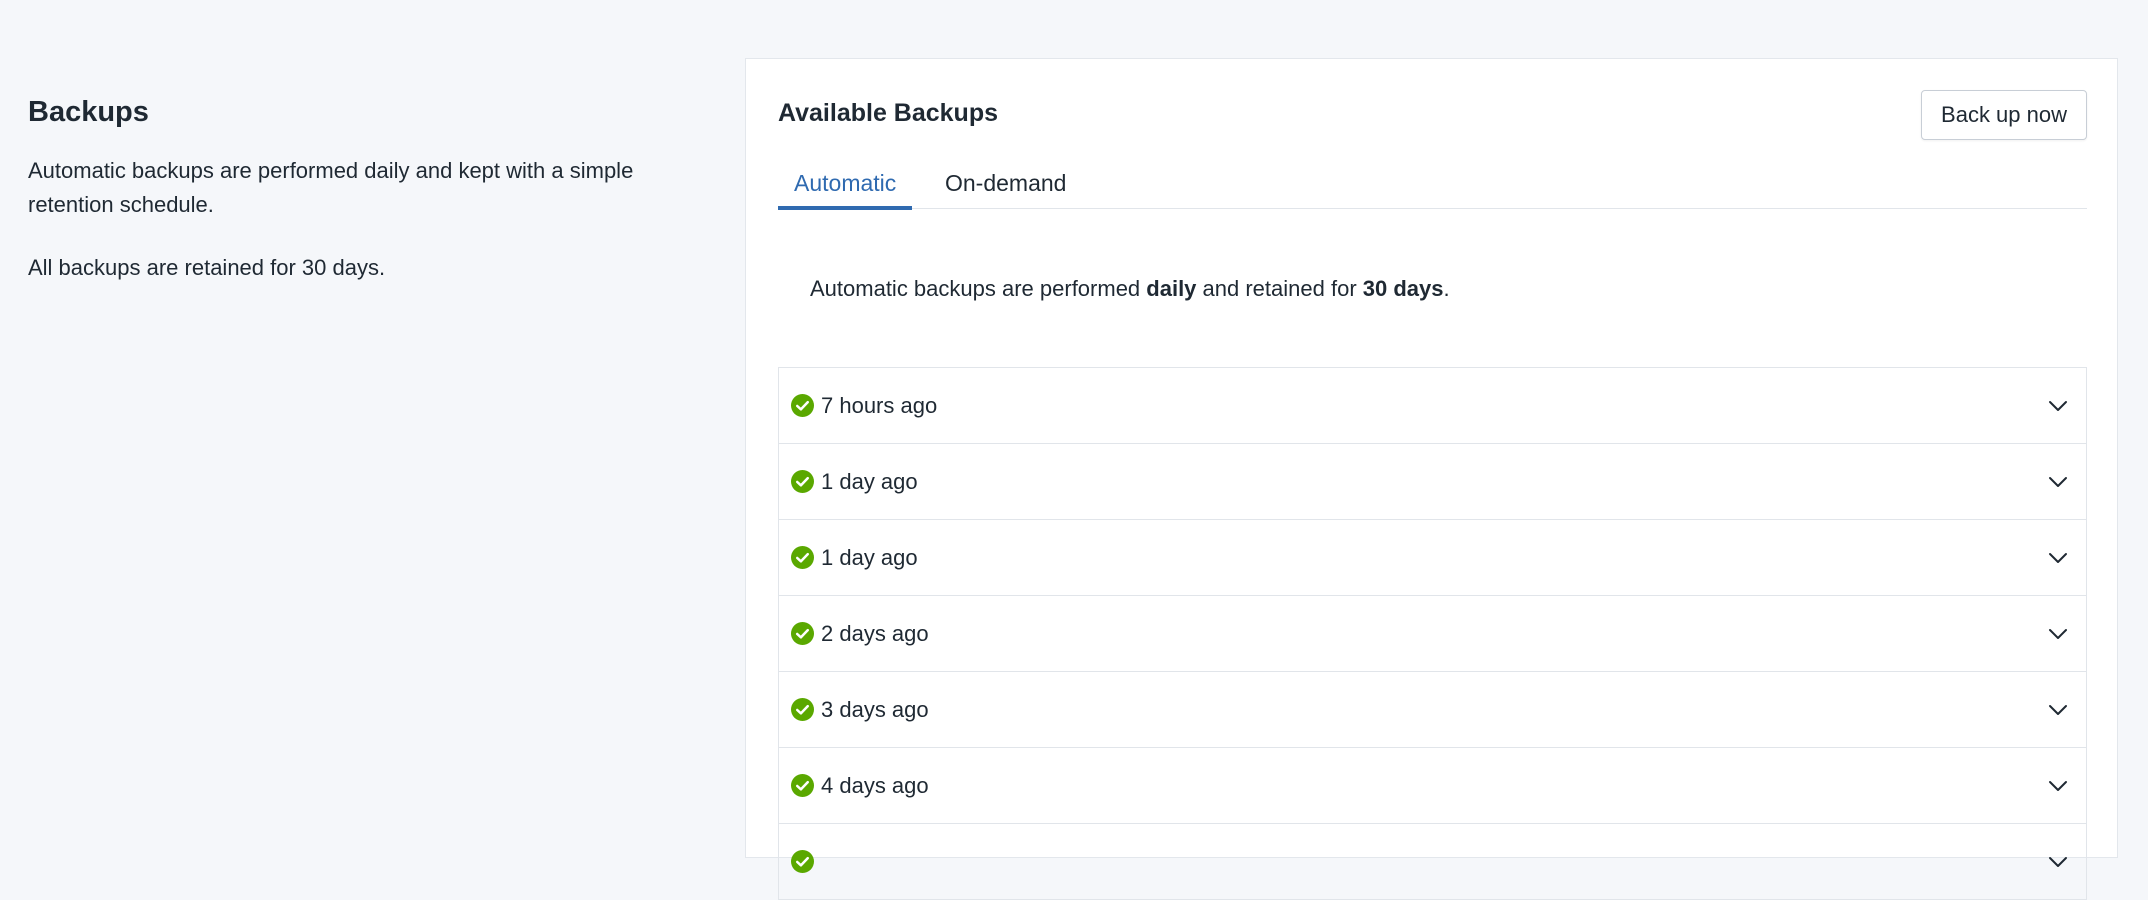  I want to click on backup-tabs: Automatic On-demand, so click(1432, 181).